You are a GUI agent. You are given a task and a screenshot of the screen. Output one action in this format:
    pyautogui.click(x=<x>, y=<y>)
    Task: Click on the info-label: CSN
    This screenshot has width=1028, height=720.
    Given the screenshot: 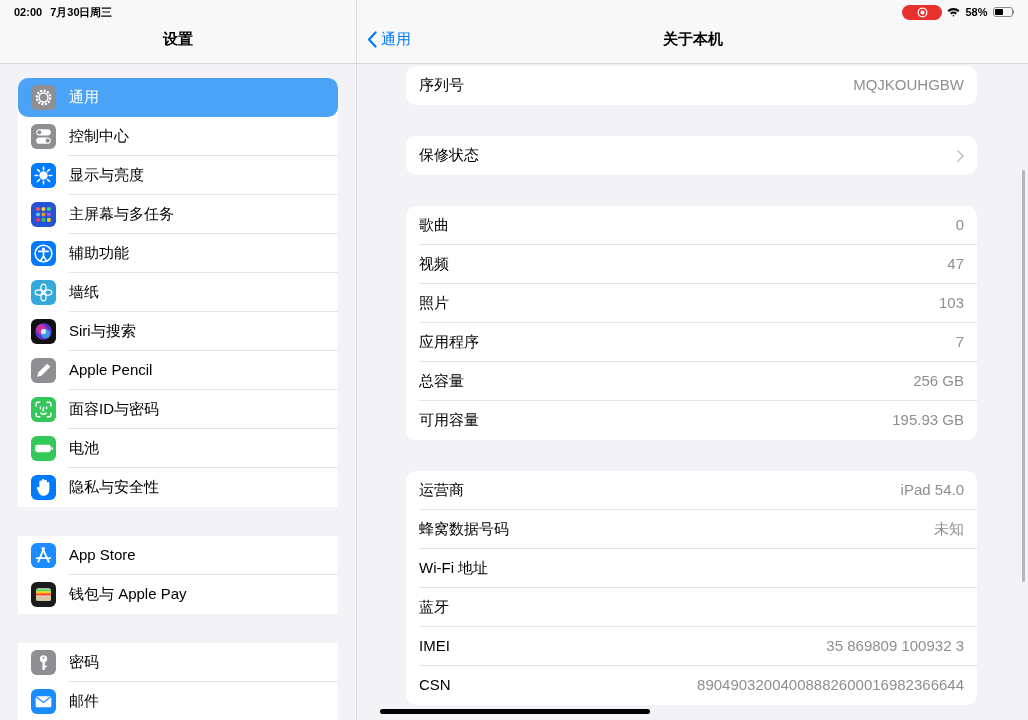 What is the action you would take?
    pyautogui.click(x=435, y=685)
    